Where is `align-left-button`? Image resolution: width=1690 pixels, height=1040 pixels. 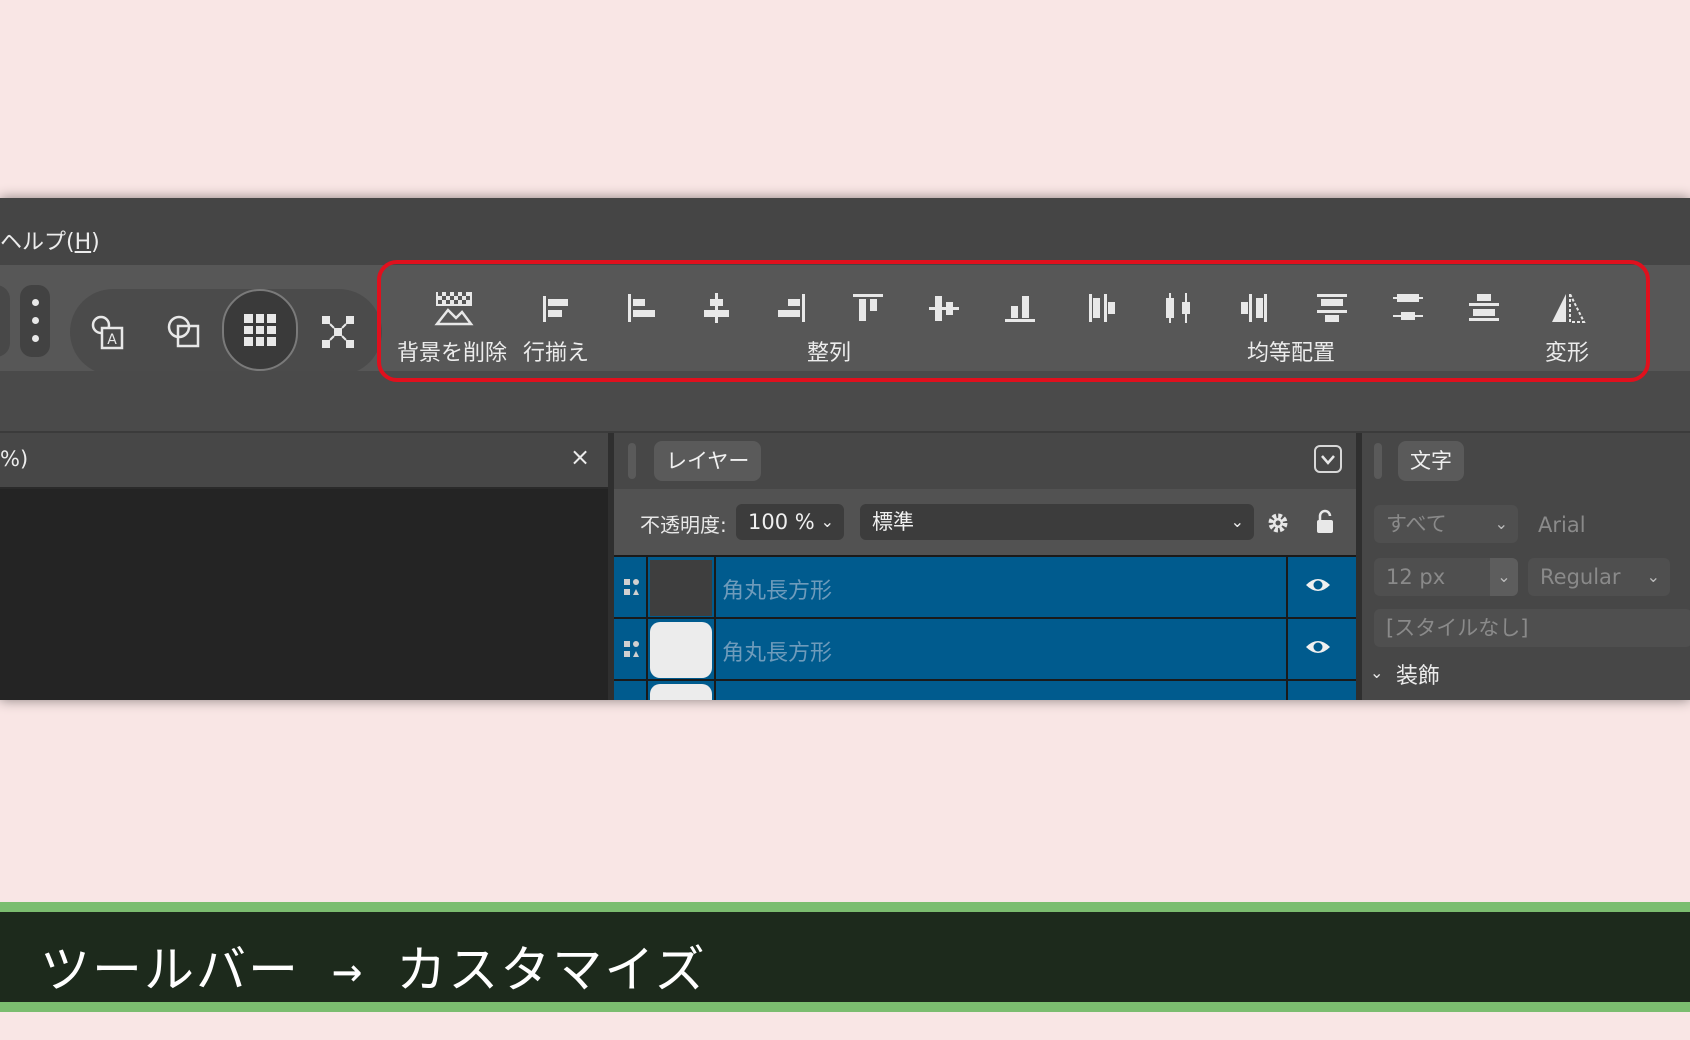
align-left-button is located at coordinates (641, 308).